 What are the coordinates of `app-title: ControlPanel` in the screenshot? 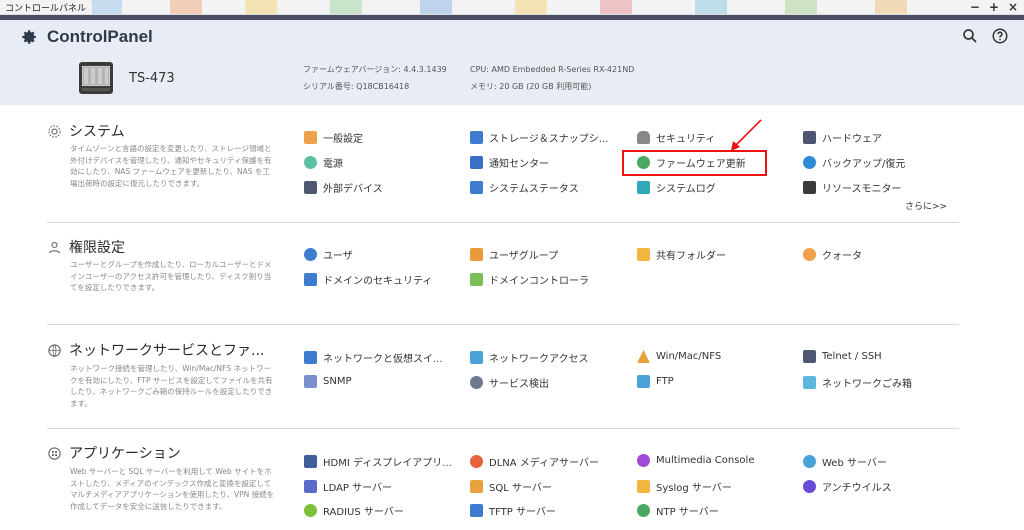 It's located at (86, 37).